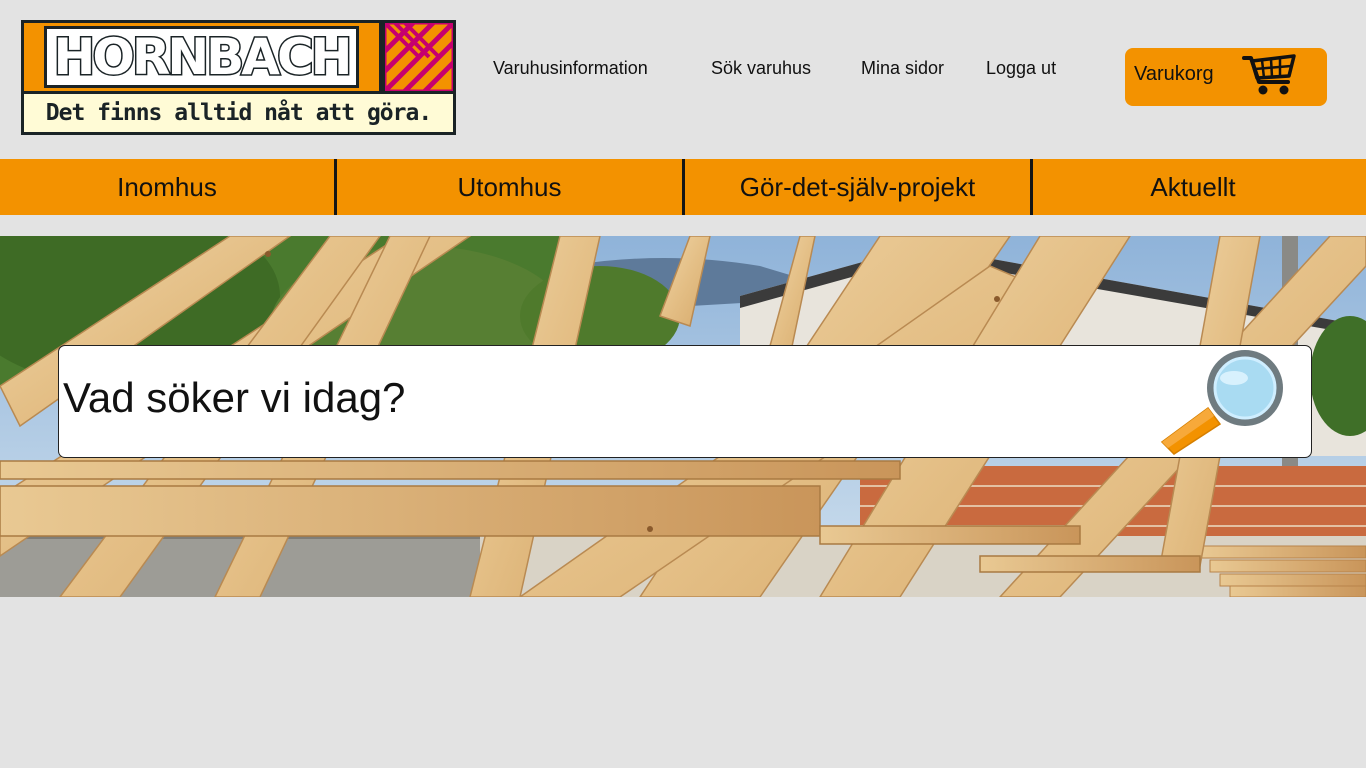 The image size is (1366, 768). What do you see at coordinates (685, 401) in the screenshot?
I see `search-input: Vad söker vi idag?` at bounding box center [685, 401].